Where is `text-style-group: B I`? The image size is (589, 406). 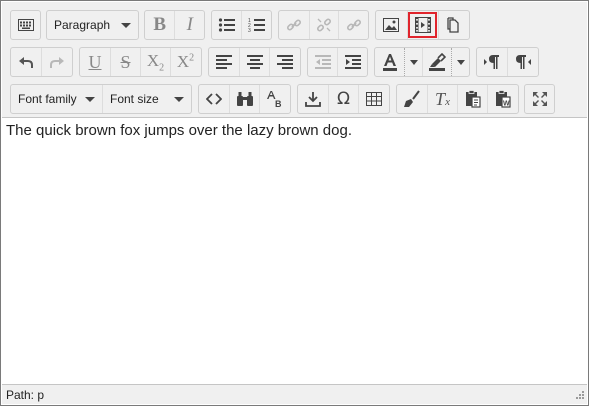 text-style-group: B I is located at coordinates (174, 25).